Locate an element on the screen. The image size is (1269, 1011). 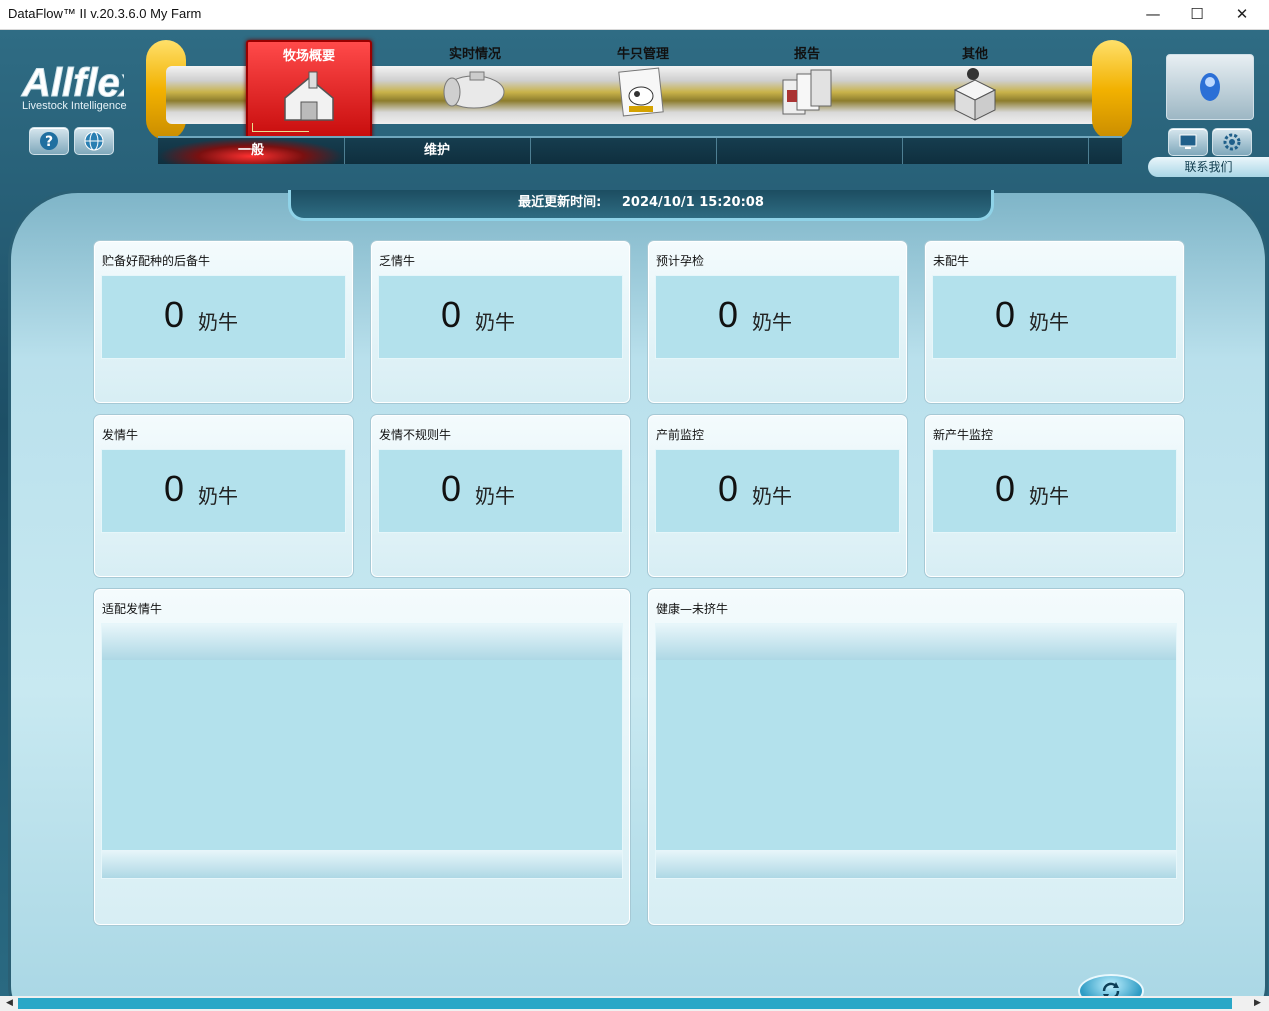
contact-us-button: 联系我们 is located at coordinates (1208, 167).